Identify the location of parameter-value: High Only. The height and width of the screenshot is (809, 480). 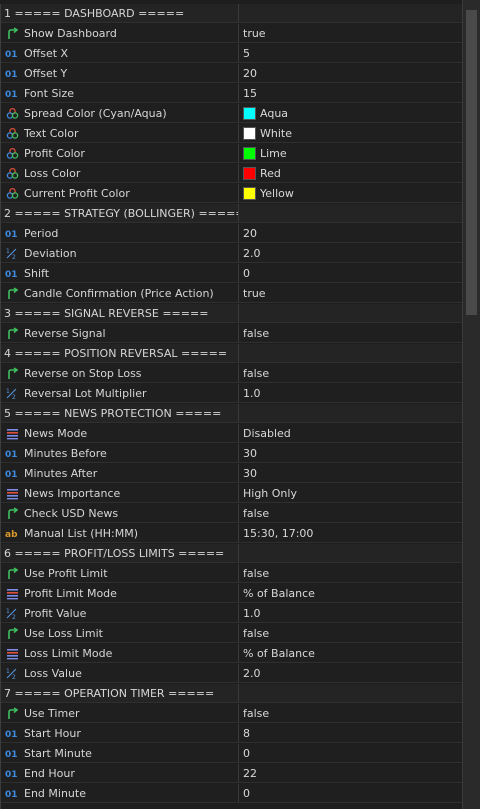
(270, 493).